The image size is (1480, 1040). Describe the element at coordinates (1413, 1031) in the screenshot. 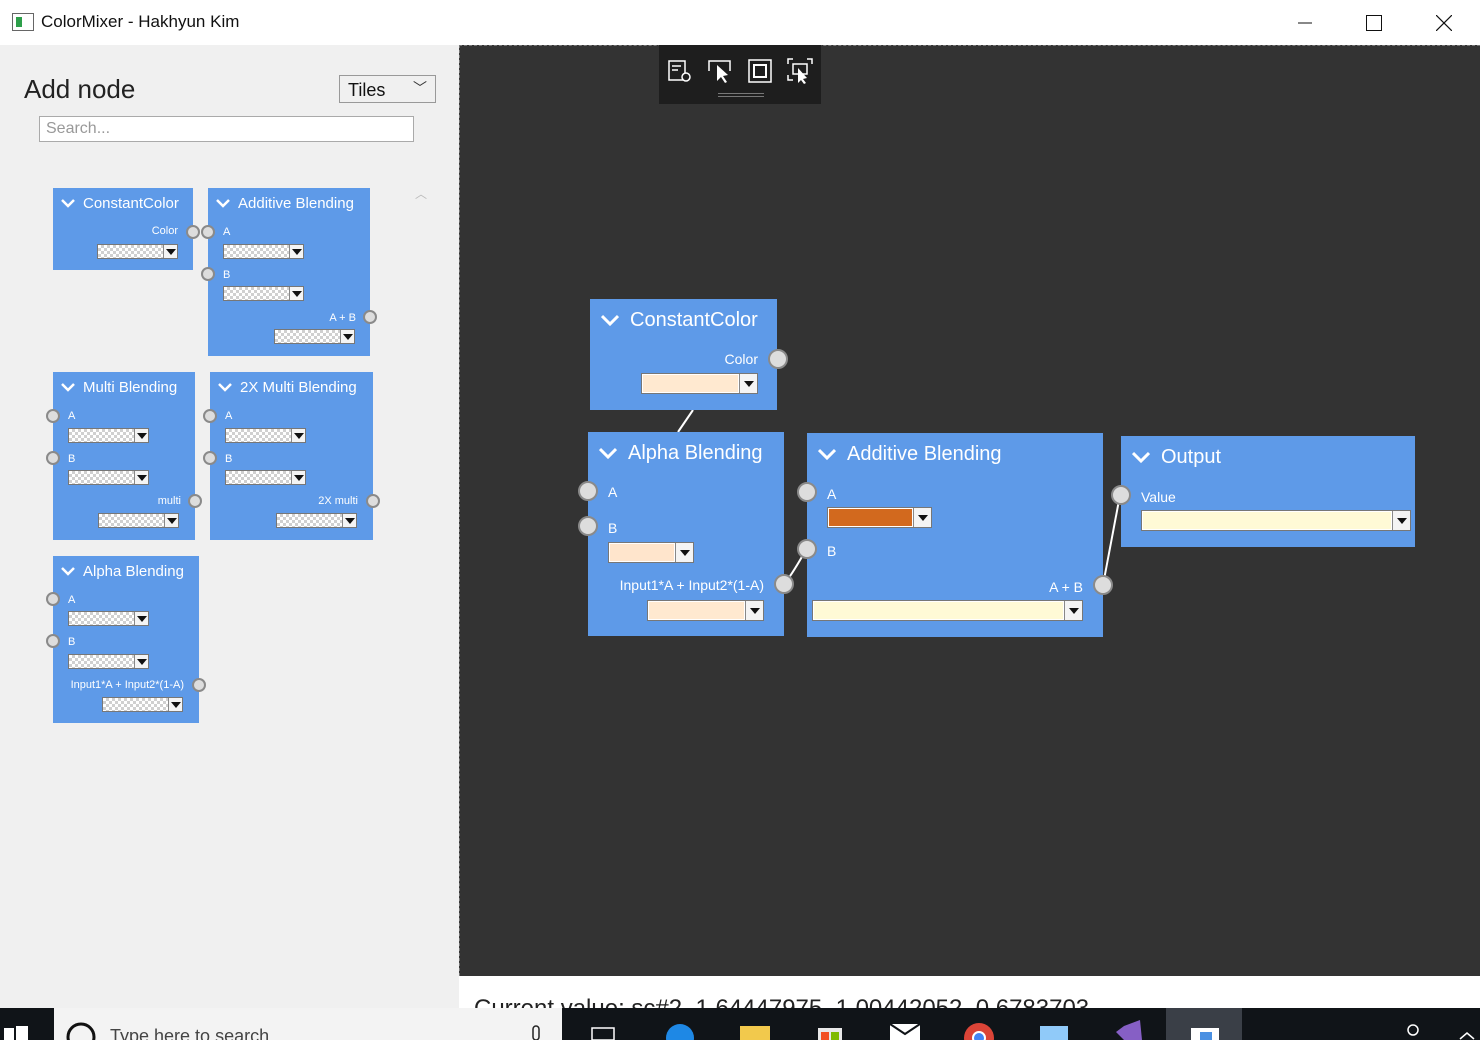

I see `people-icon` at that location.